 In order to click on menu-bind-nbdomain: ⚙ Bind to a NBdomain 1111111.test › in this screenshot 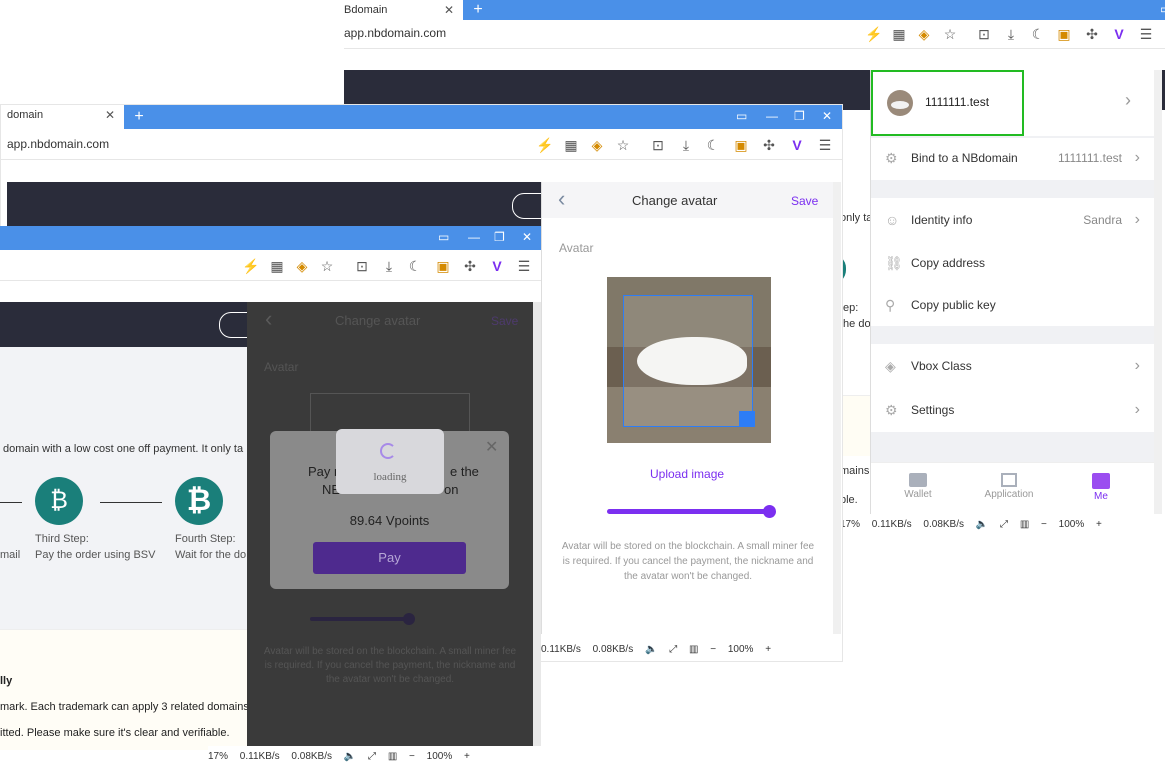, I will do `click(1012, 158)`.